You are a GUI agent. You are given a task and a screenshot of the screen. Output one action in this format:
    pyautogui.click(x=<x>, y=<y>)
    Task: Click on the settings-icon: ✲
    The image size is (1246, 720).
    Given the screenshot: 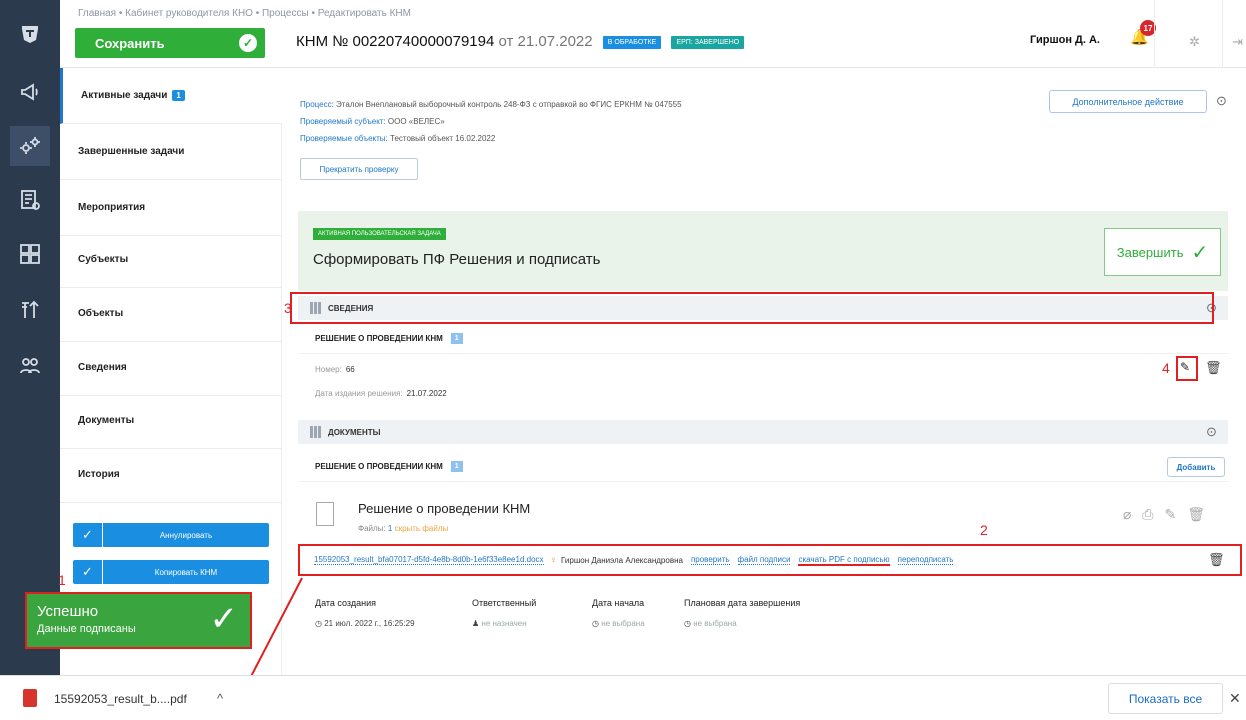 What is the action you would take?
    pyautogui.click(x=1194, y=42)
    